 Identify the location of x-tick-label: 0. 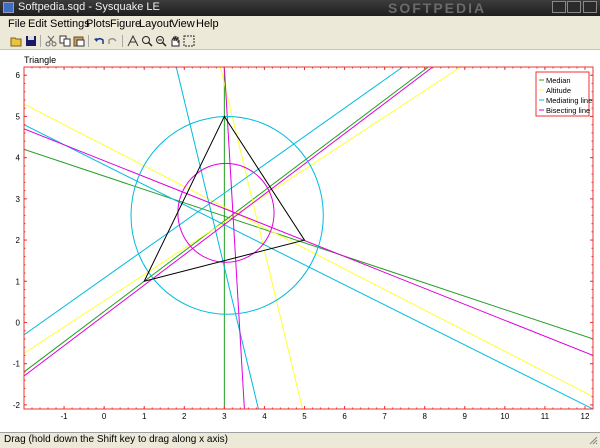
(104, 416).